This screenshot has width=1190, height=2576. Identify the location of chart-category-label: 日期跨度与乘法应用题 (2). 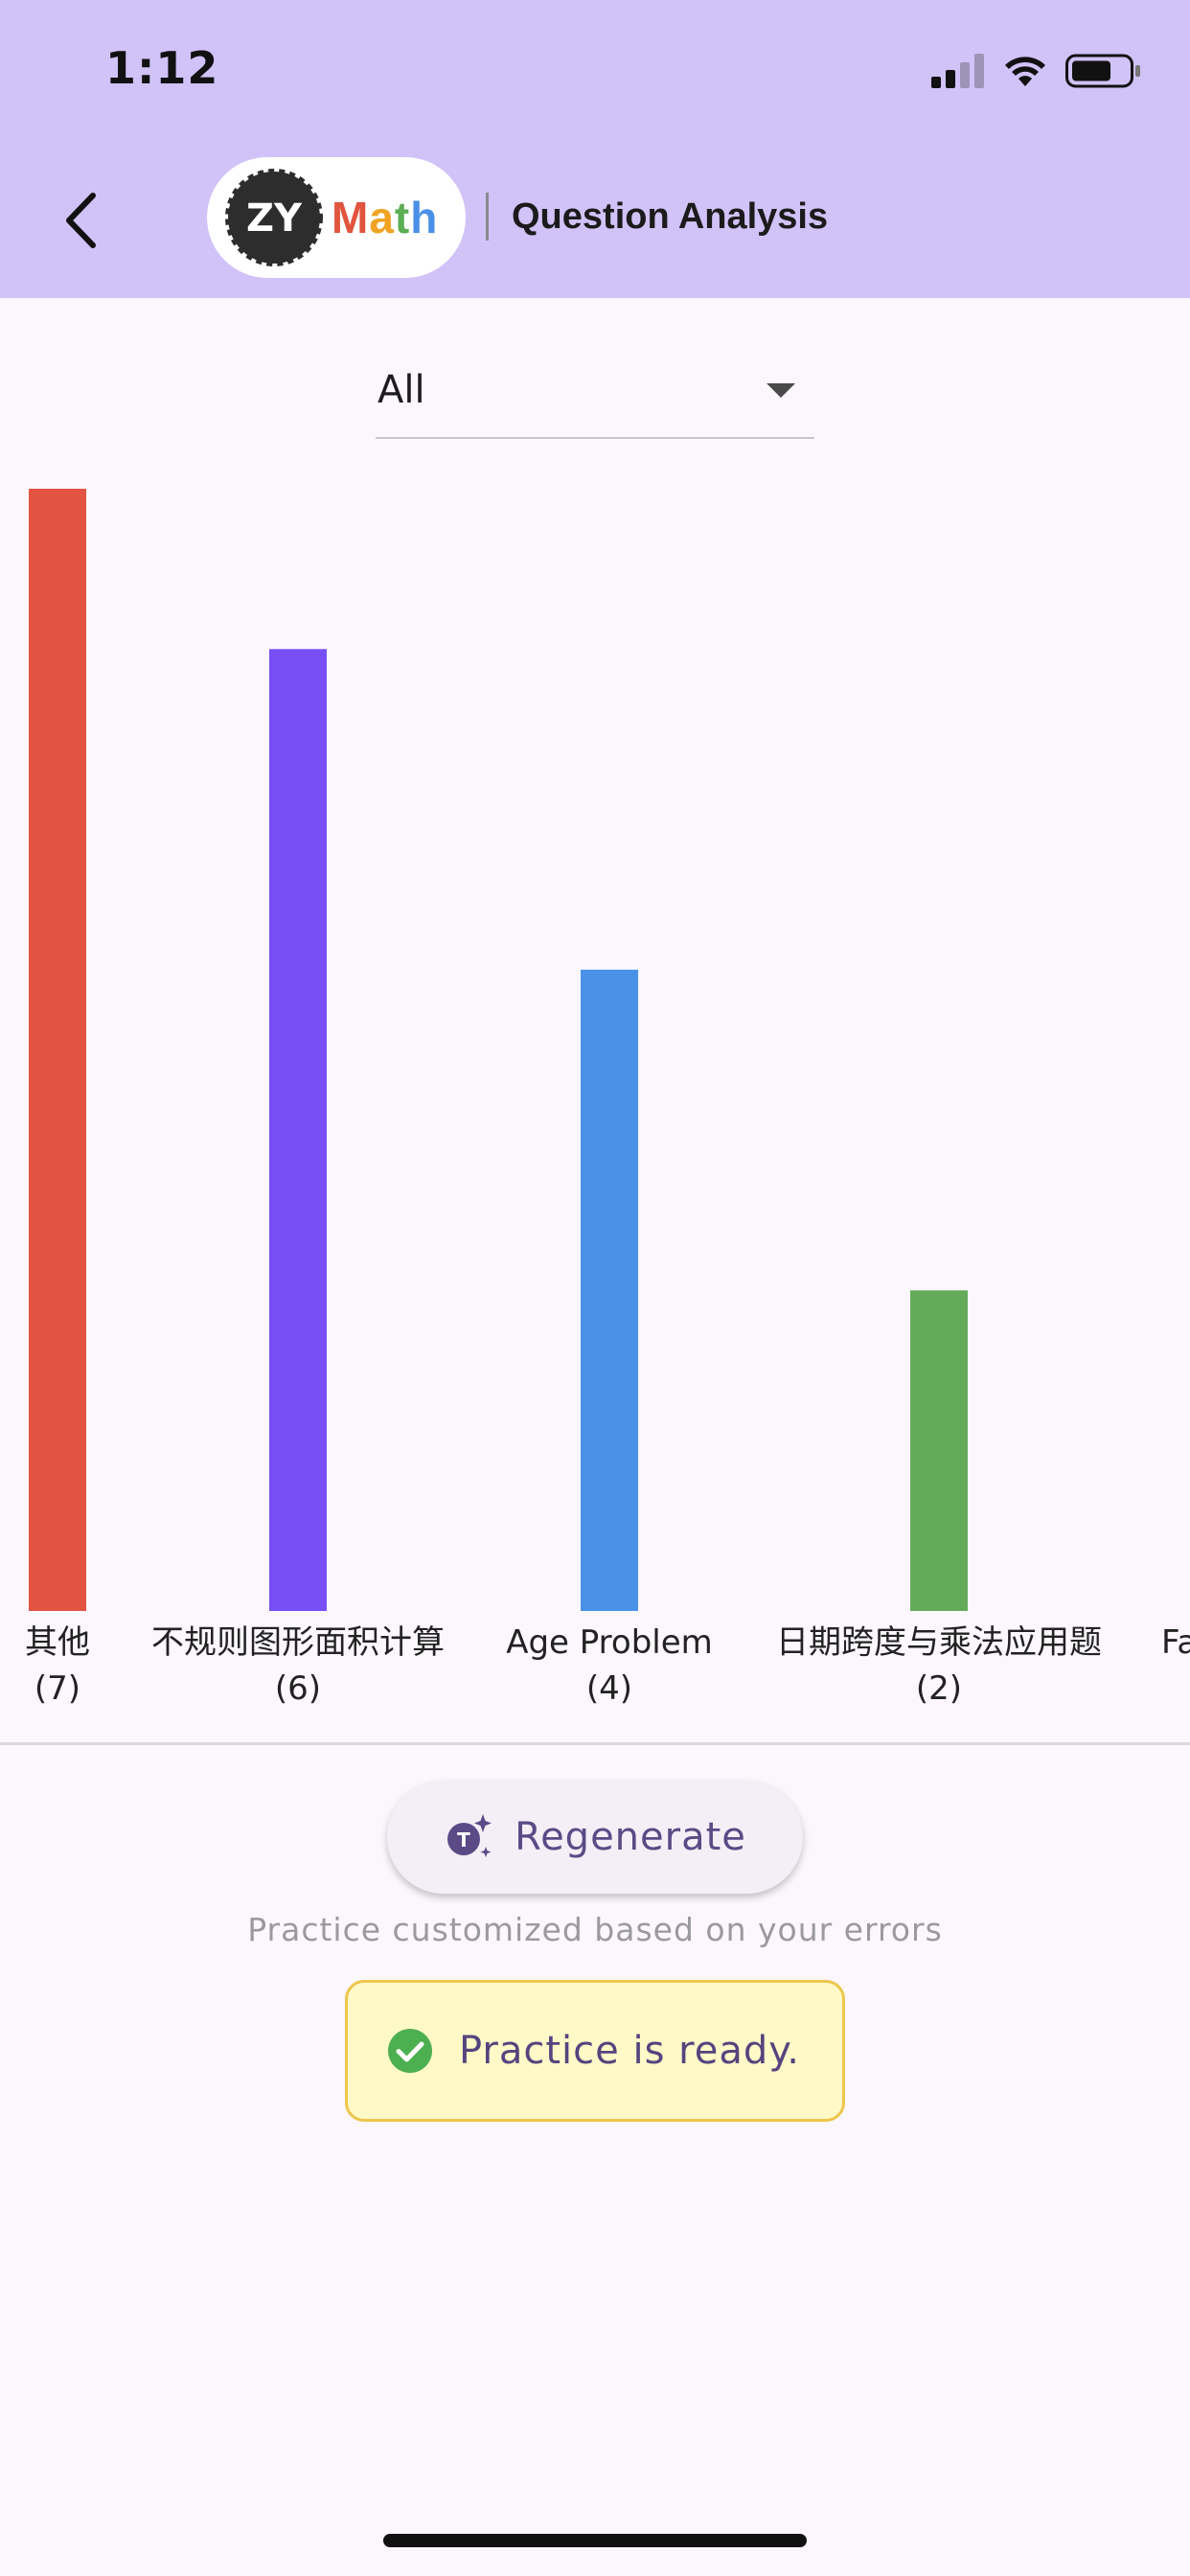
(939, 1666).